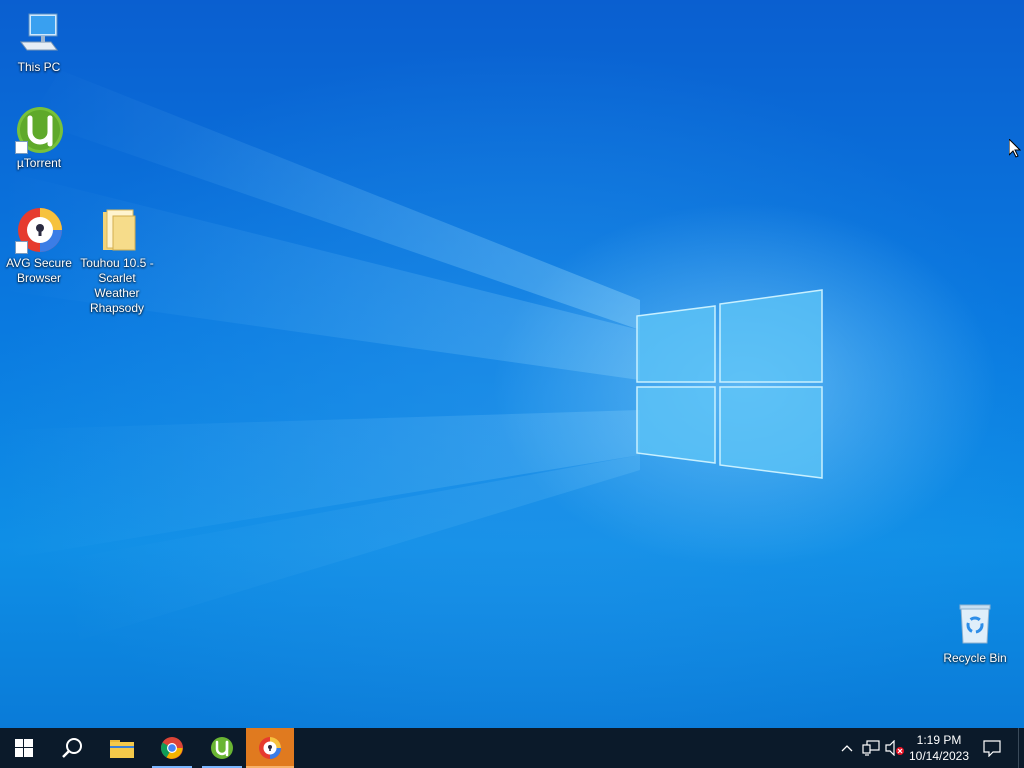 The image size is (1024, 768). I want to click on action-center-button, so click(992, 748).